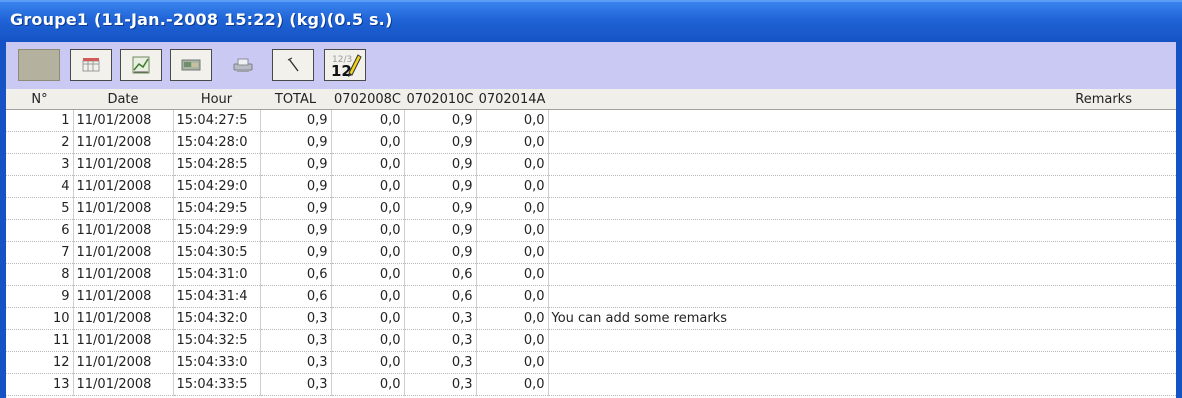  I want to click on table-row: 11 11/01/2008 15:04:32:5 0,3 0,0 0,3 0,0, so click(591, 340).